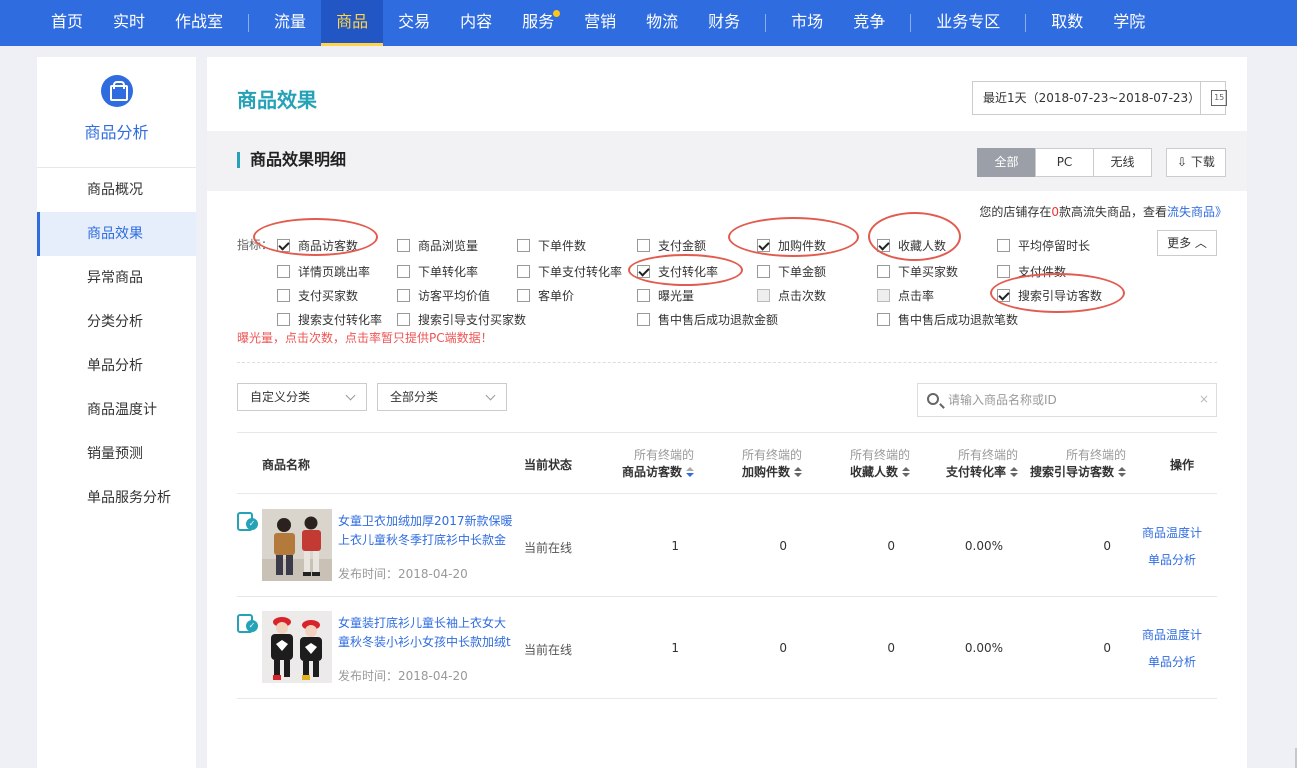  I want to click on metric-label: 售中售后成功退款金额, so click(718, 319).